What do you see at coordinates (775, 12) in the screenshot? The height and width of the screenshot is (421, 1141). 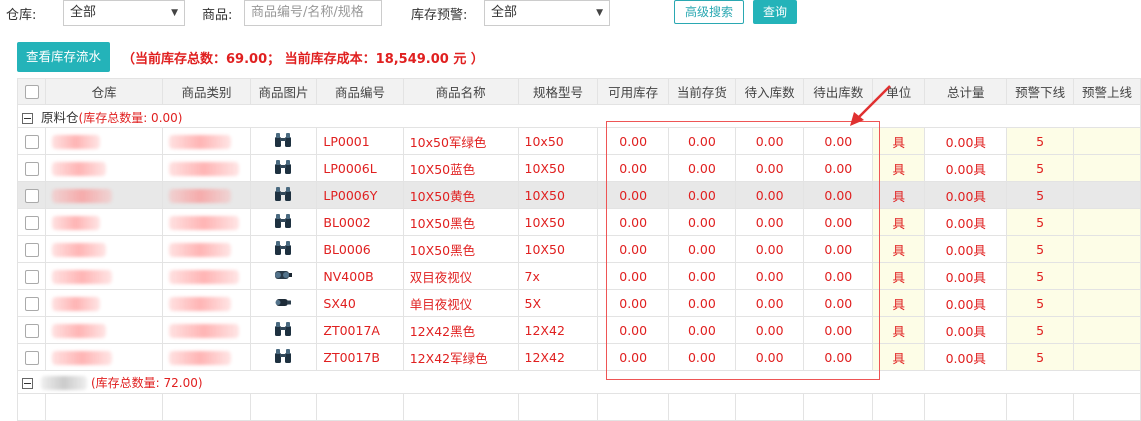 I see `query-button: 查询` at bounding box center [775, 12].